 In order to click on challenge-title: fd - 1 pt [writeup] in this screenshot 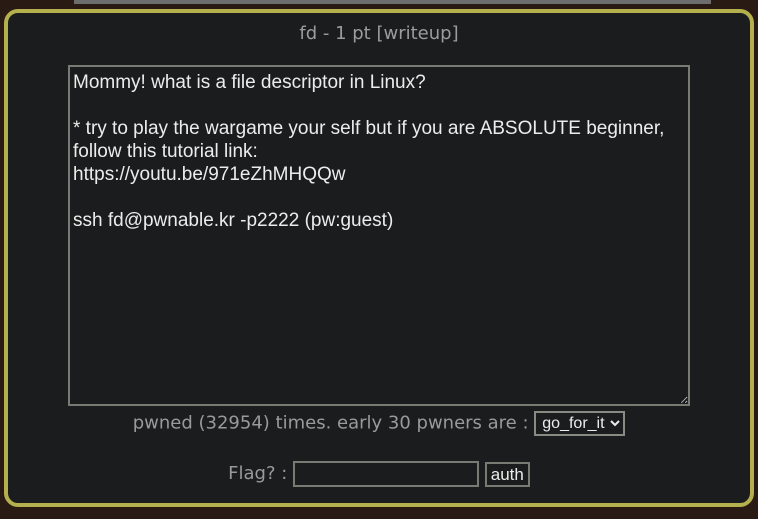, I will do `click(379, 33)`.